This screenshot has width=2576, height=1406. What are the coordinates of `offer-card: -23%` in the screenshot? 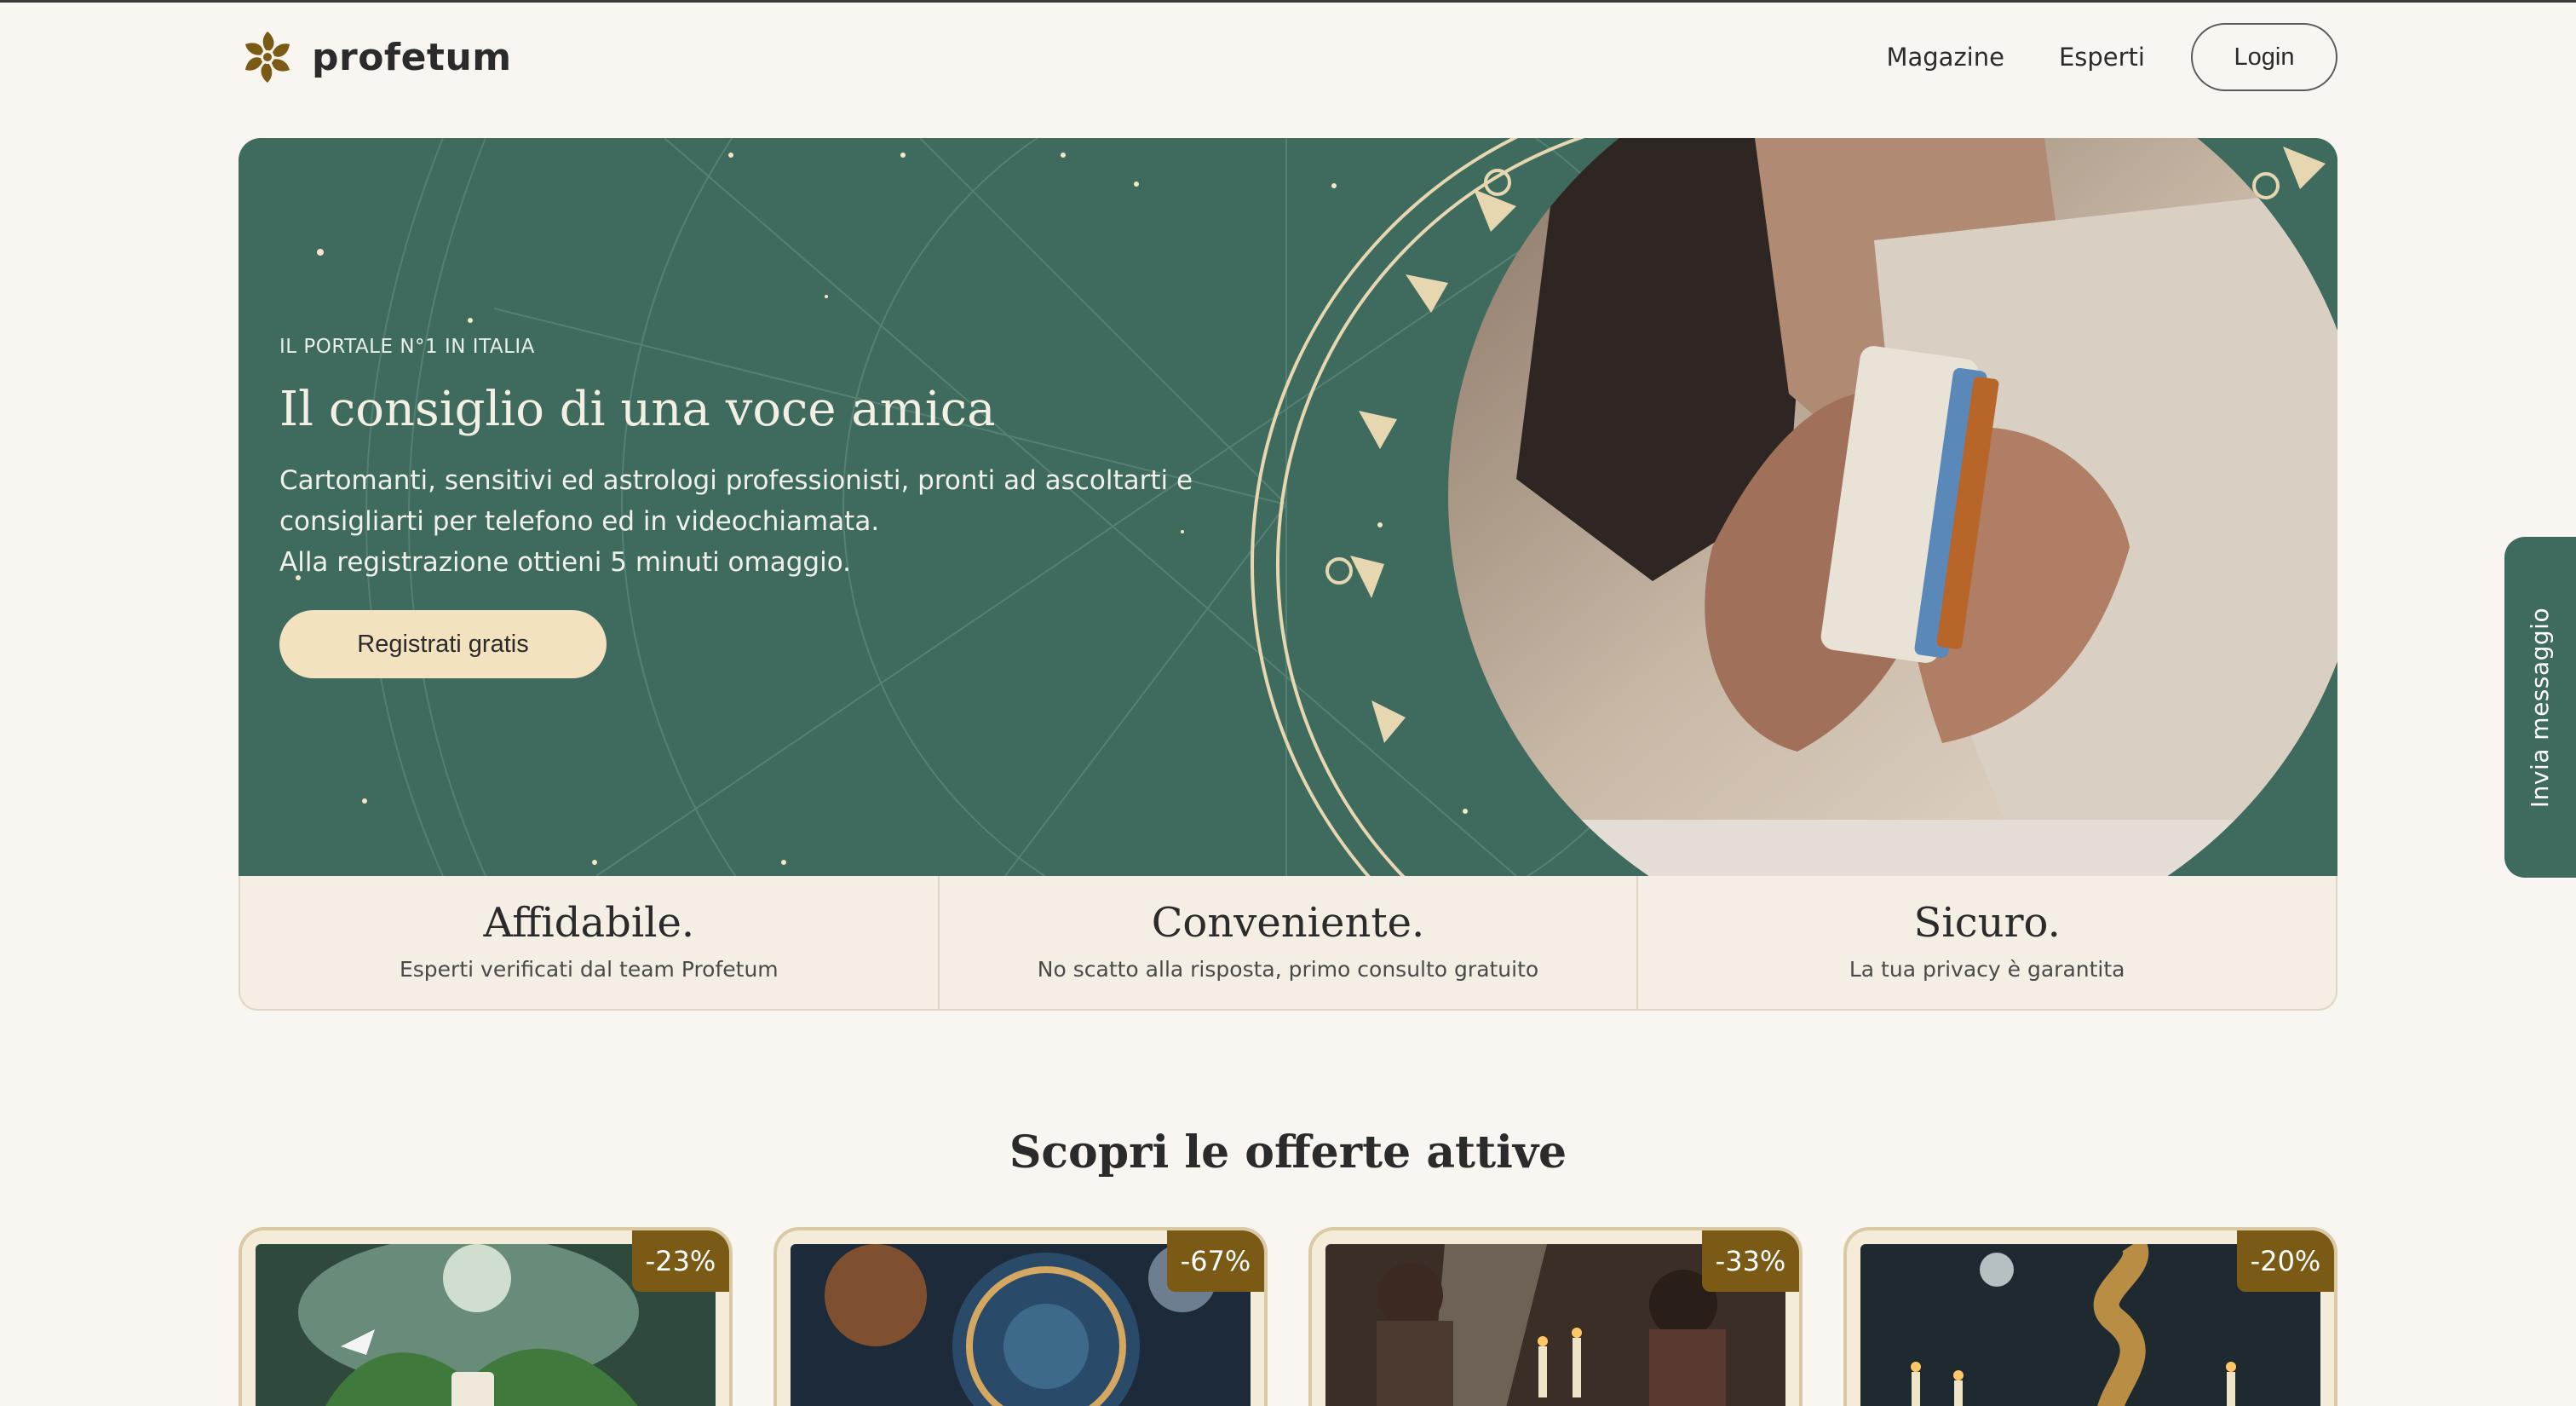 It's located at (486, 1316).